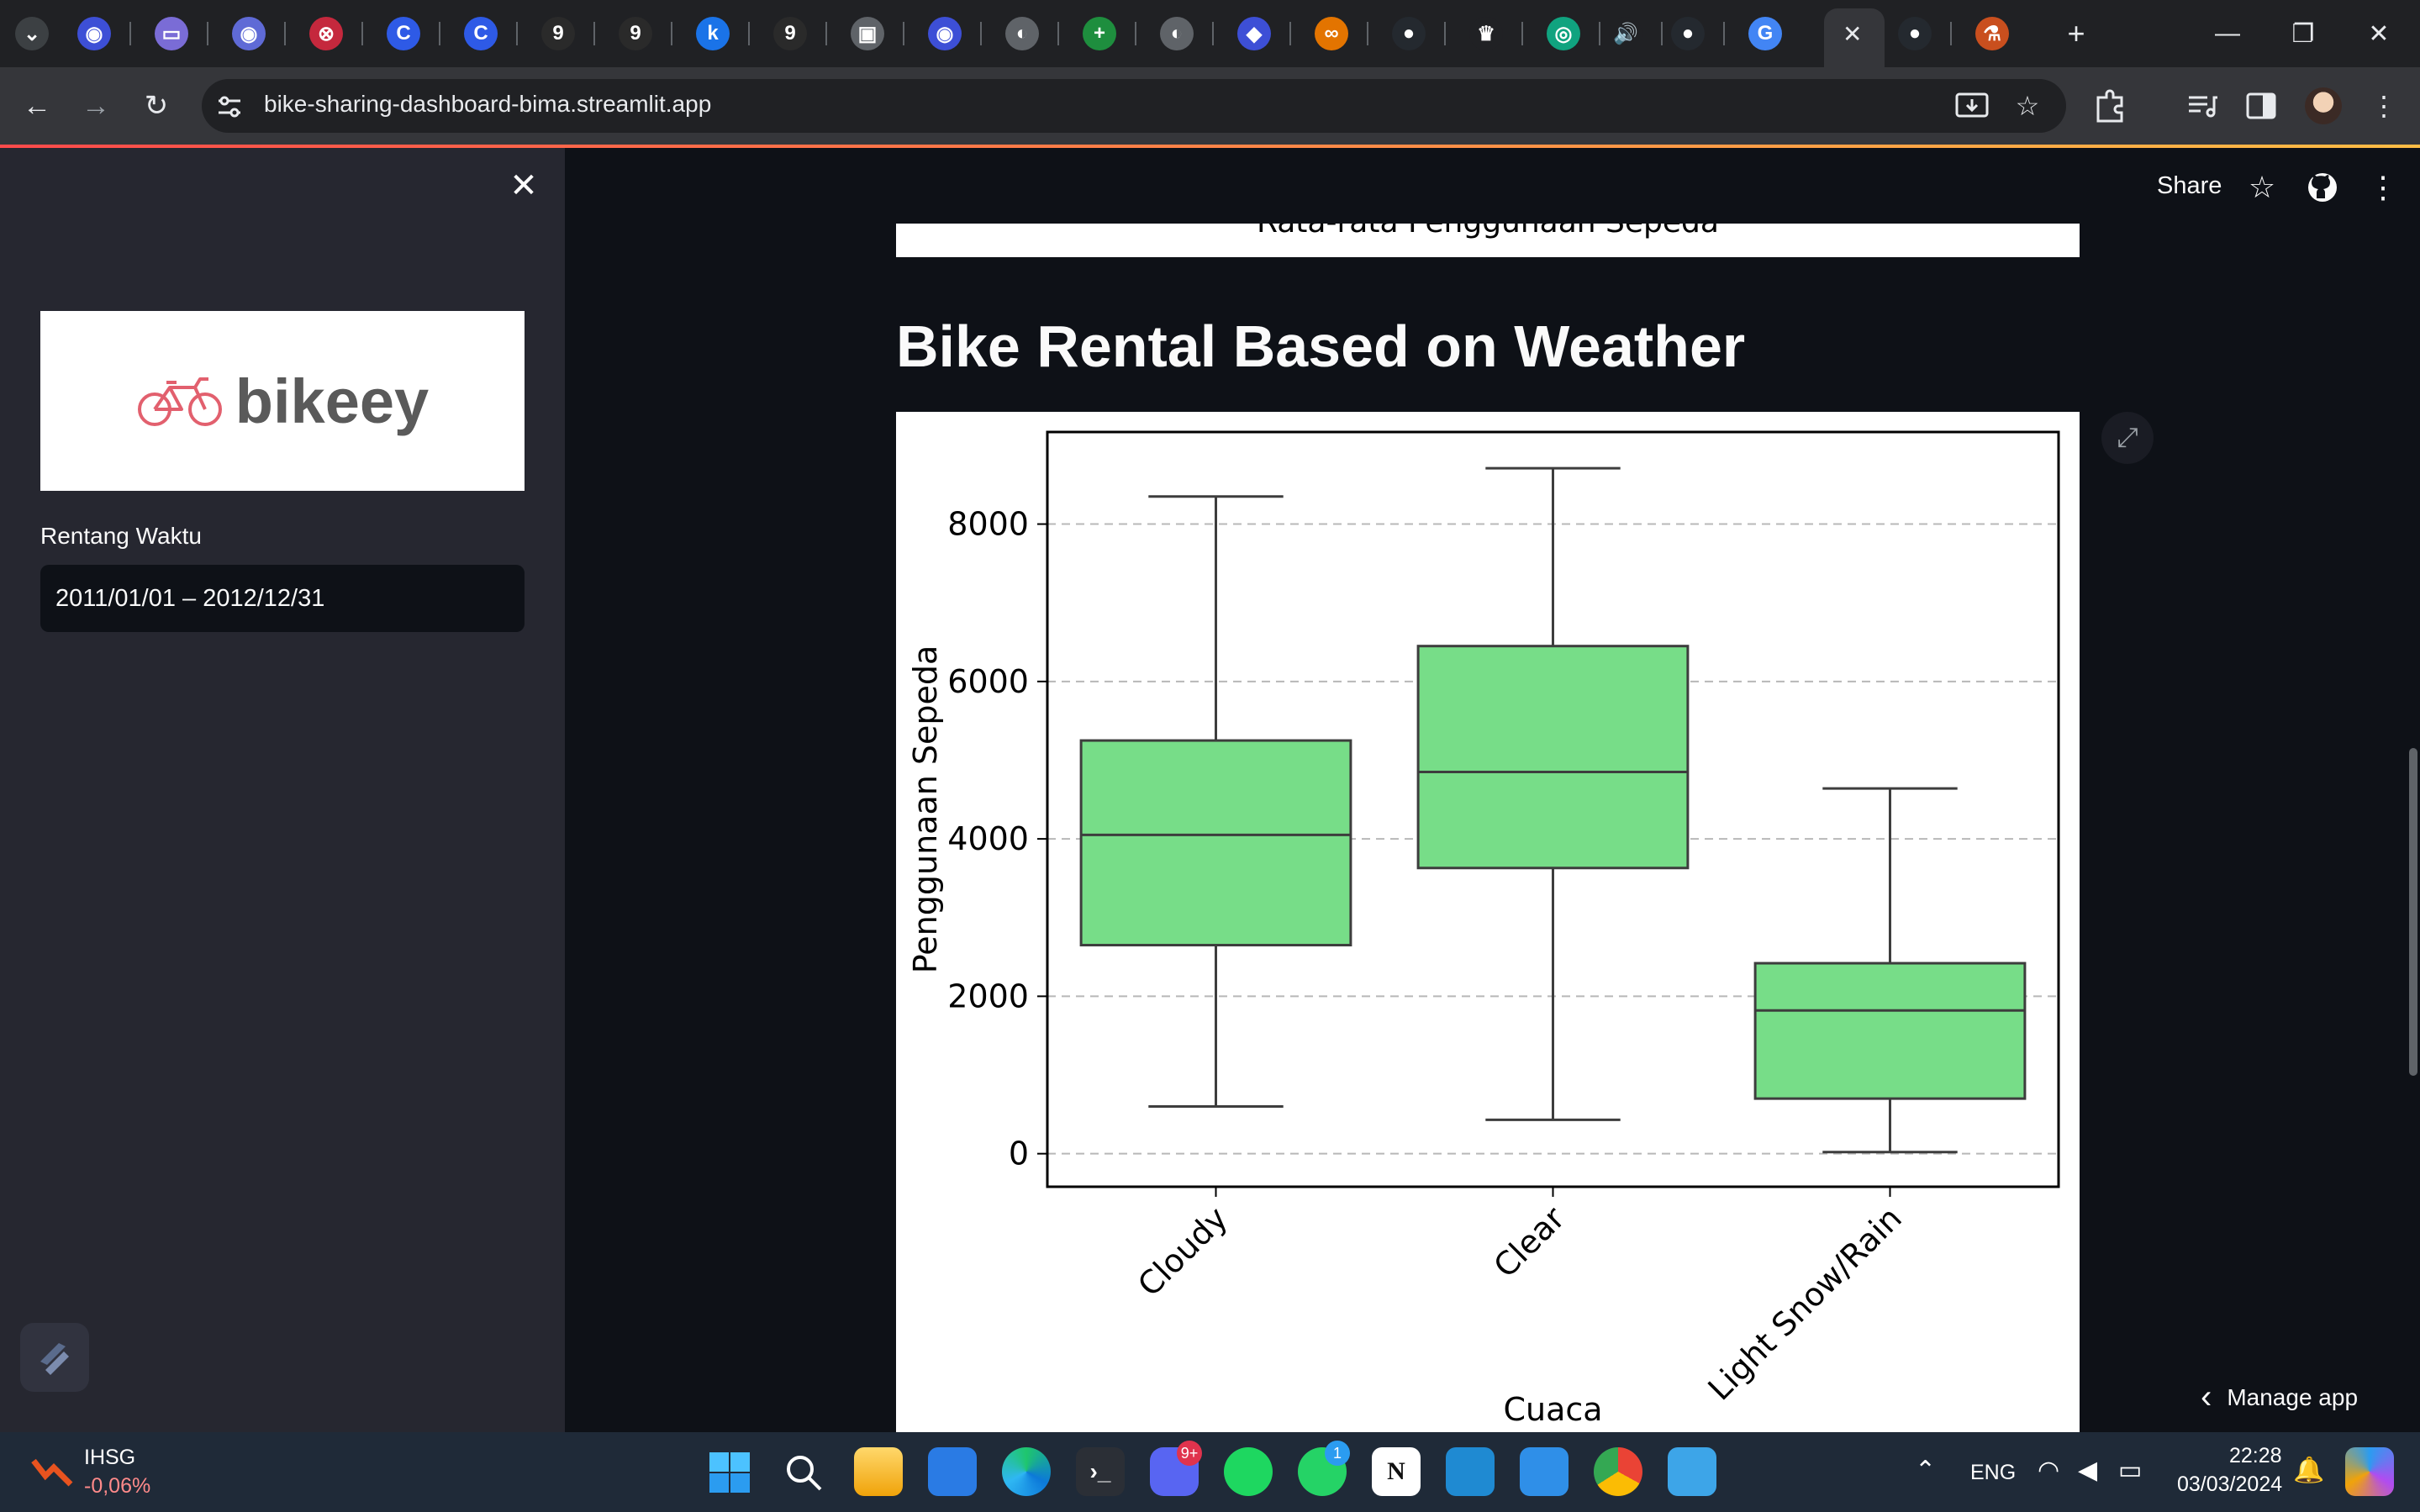 The width and height of the screenshot is (2420, 1512). I want to click on extensions-icon, so click(2110, 106).